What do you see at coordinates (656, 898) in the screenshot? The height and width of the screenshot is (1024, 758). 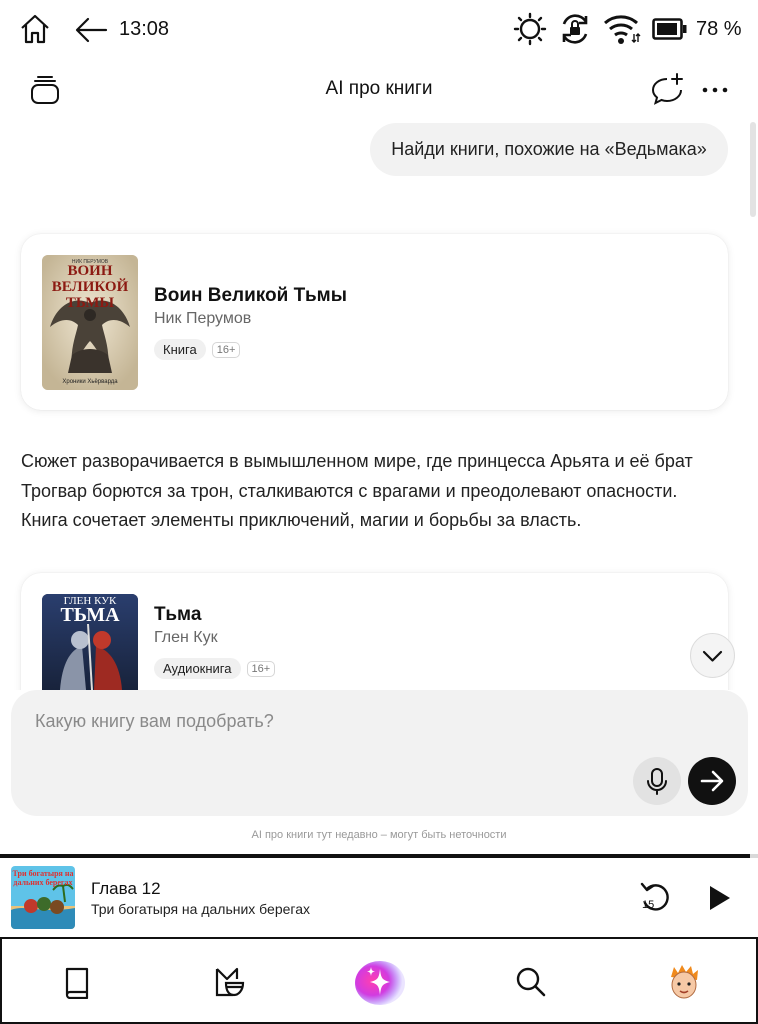 I see `rewind-15-button: 15` at bounding box center [656, 898].